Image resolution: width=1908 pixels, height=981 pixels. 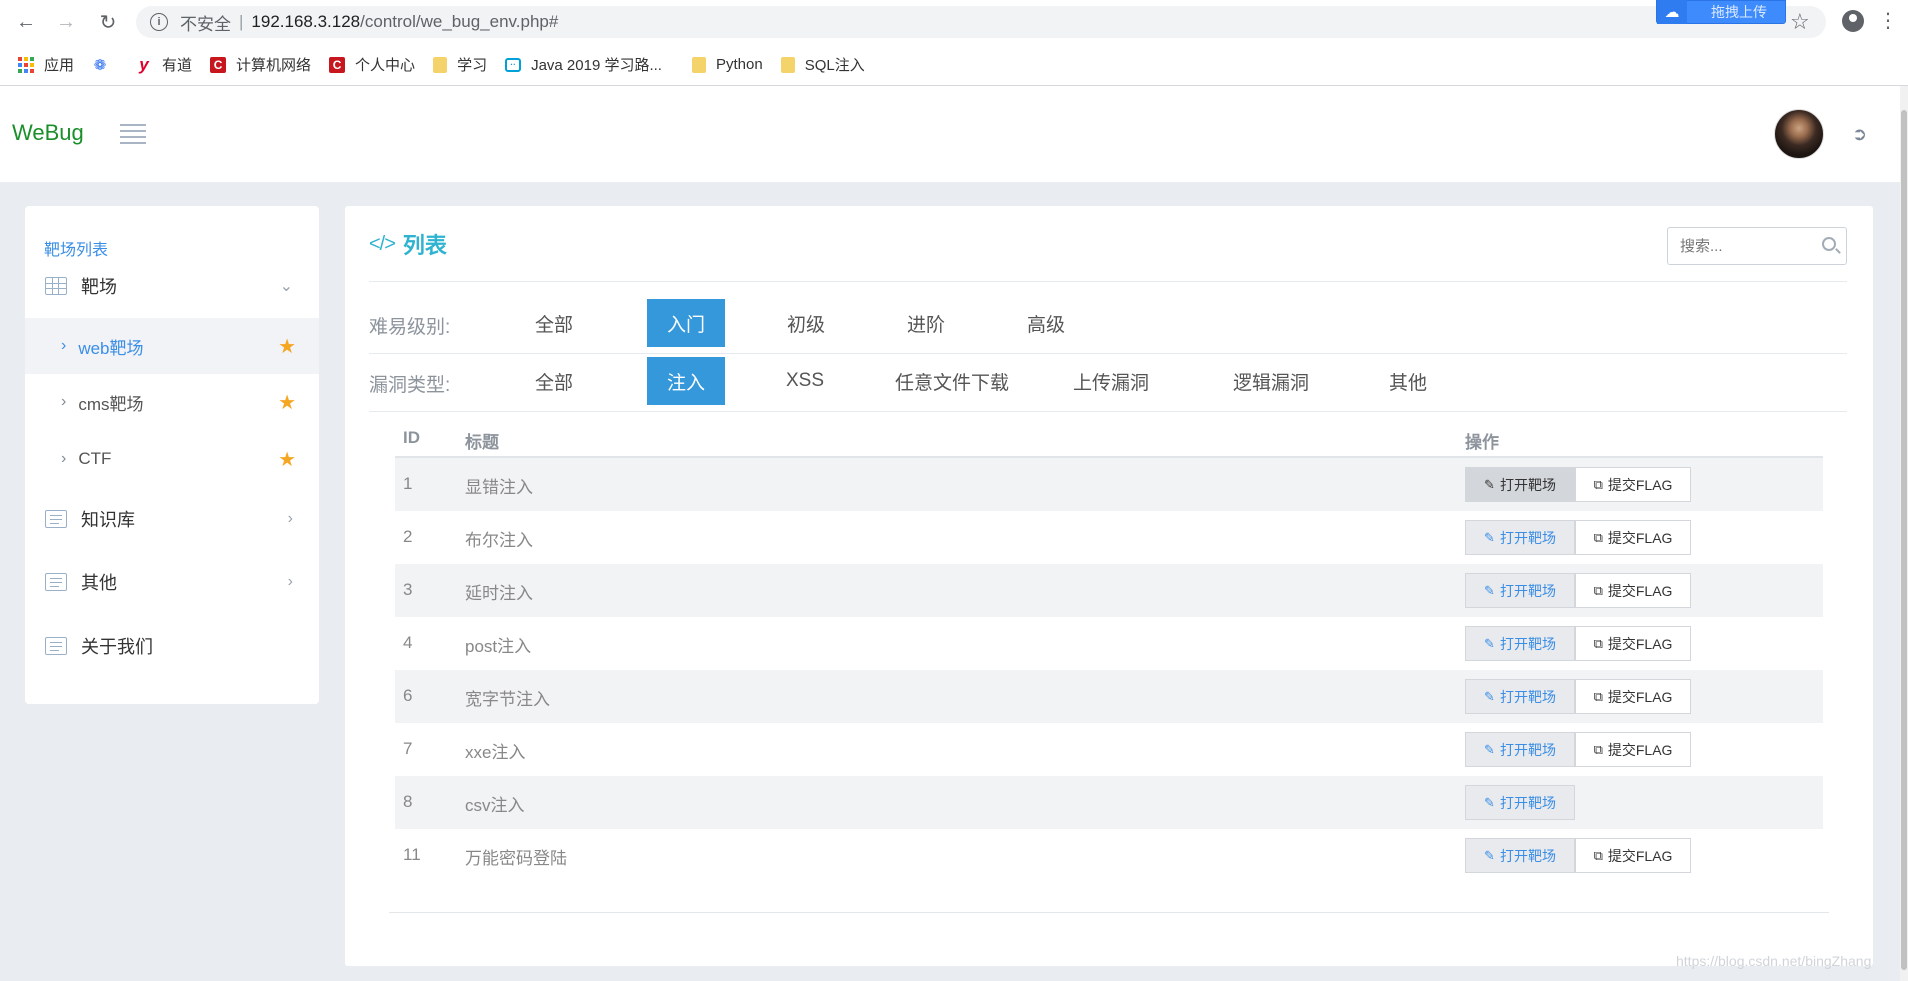 I want to click on bookmark-network: C 计算机网络, so click(x=260, y=64).